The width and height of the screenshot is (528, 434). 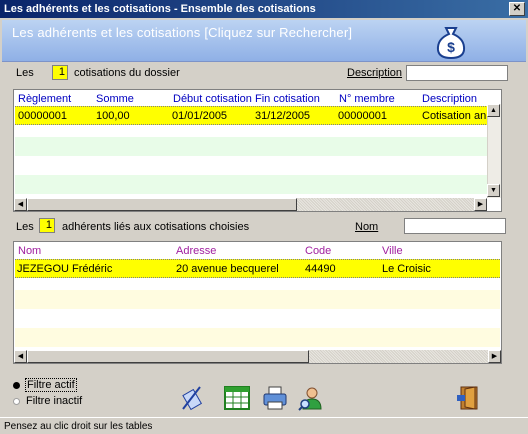 I want to click on col-nom: Nom, so click(x=29, y=251).